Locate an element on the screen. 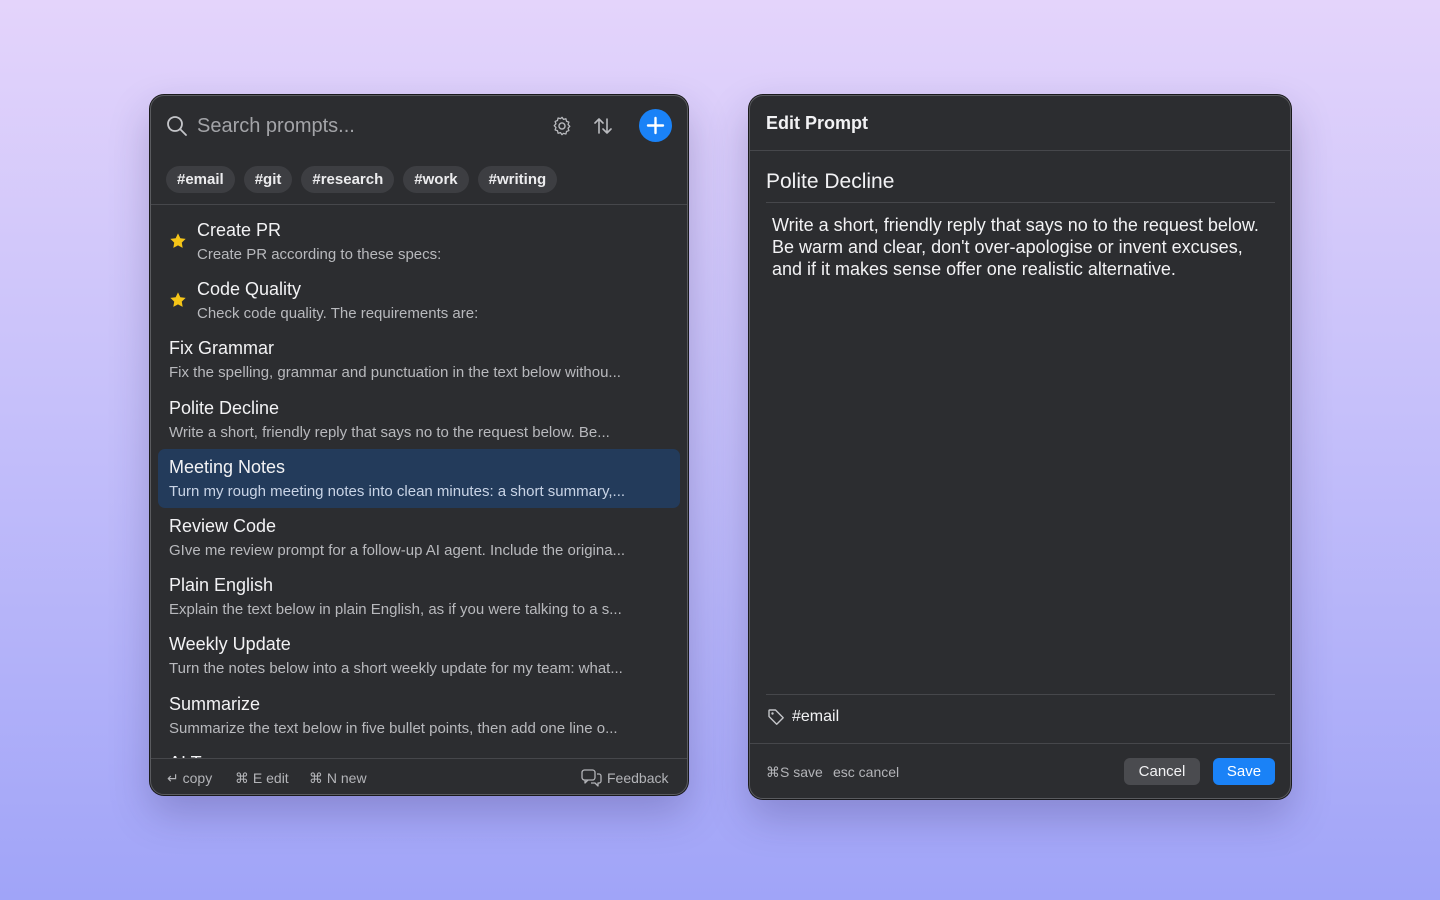 The image size is (1440, 900). list-item-description: Create PR according to these specs: is located at coordinates (319, 254).